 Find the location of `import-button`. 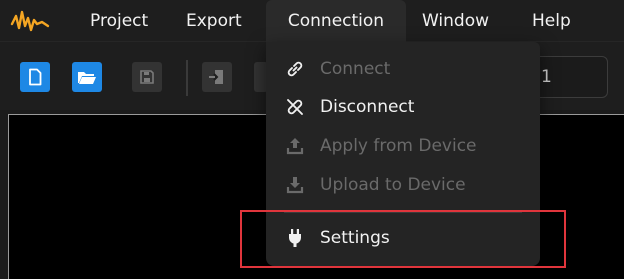

import-button is located at coordinates (217, 77).